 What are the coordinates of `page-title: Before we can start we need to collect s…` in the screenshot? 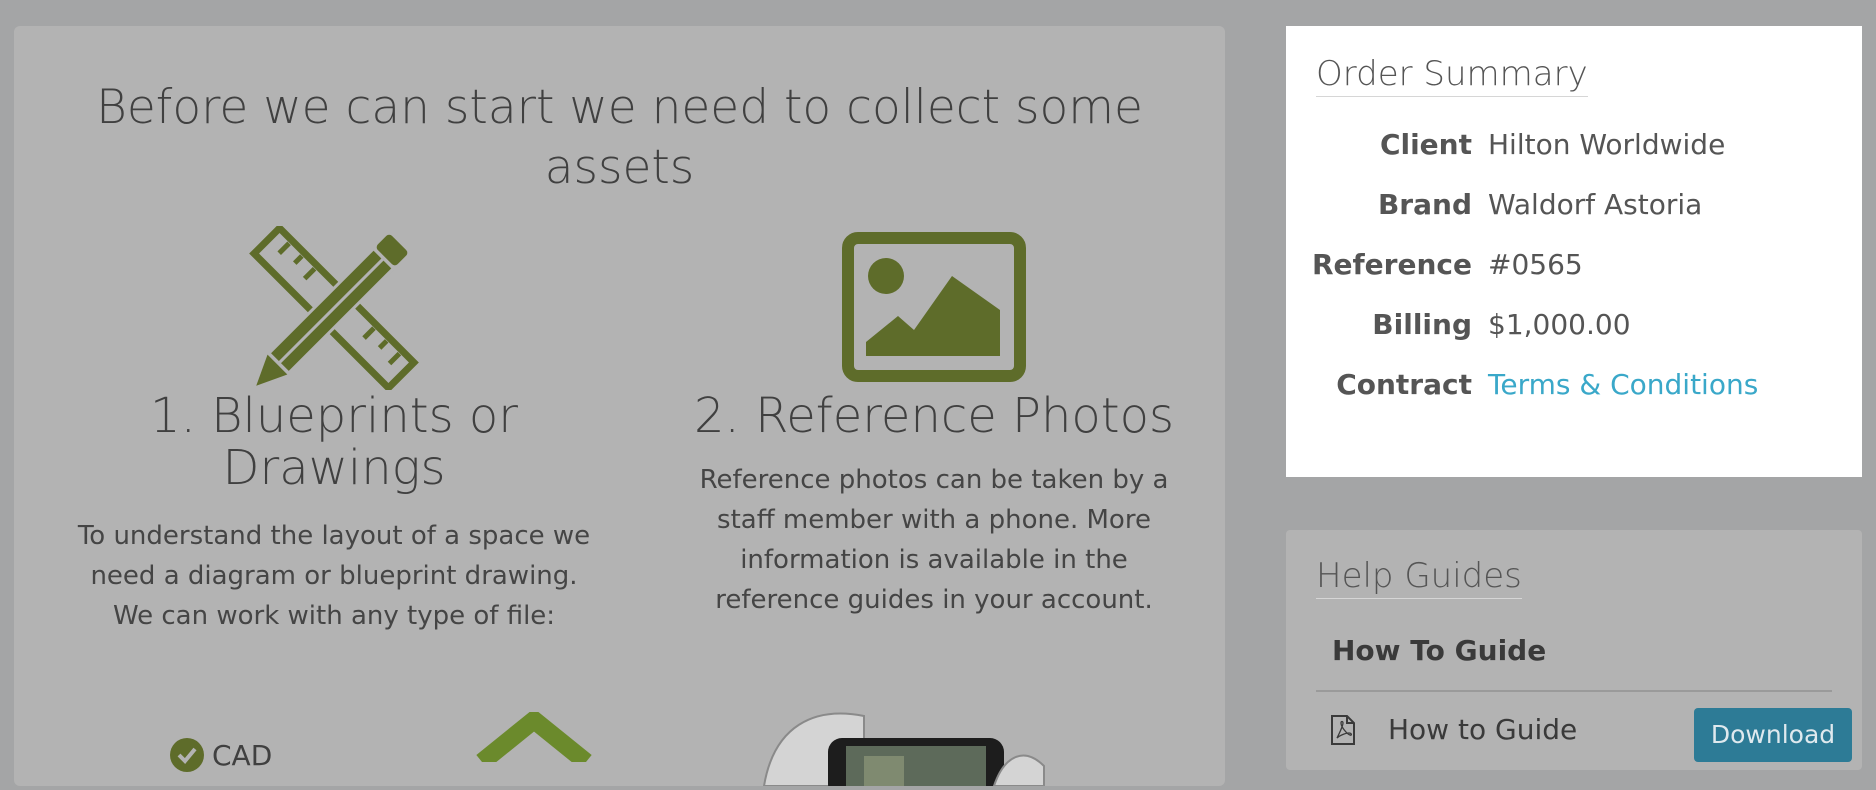 It's located at (619, 137).